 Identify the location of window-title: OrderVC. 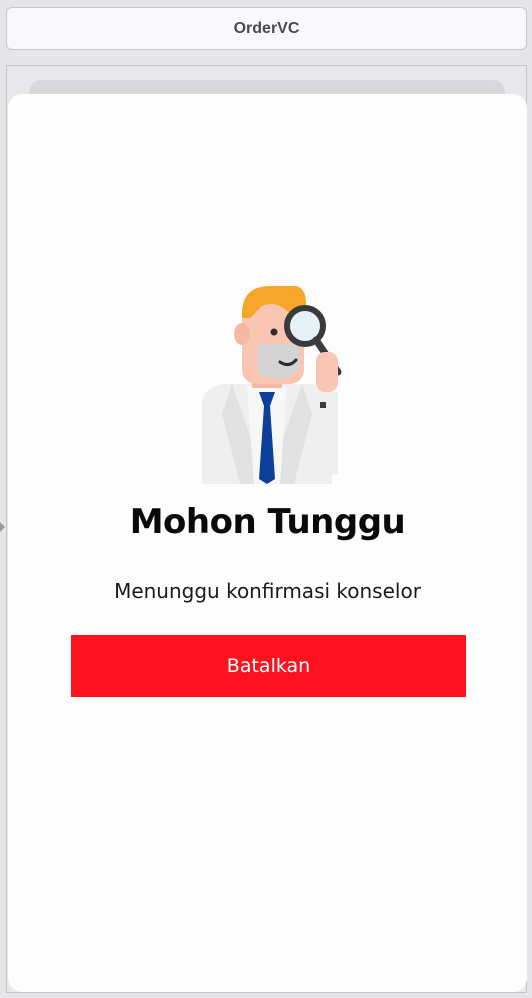
(266, 28).